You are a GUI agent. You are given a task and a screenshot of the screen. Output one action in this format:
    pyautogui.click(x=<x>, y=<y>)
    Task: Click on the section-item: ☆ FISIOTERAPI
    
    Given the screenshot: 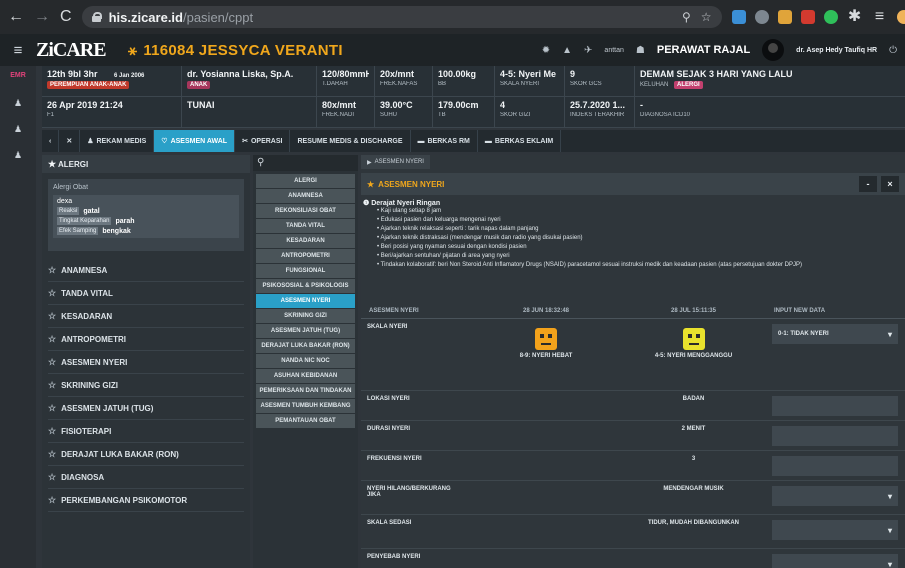 What is the action you would take?
    pyautogui.click(x=146, y=431)
    